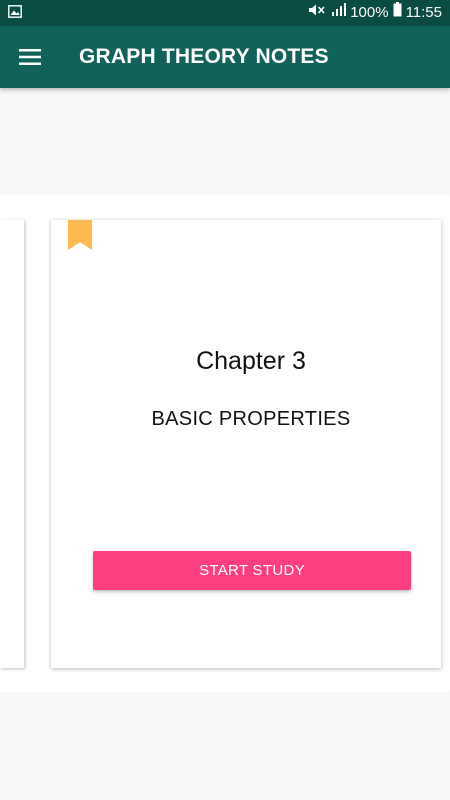 Image resolution: width=450 pixels, height=800 pixels. I want to click on mute-icon, so click(317, 13).